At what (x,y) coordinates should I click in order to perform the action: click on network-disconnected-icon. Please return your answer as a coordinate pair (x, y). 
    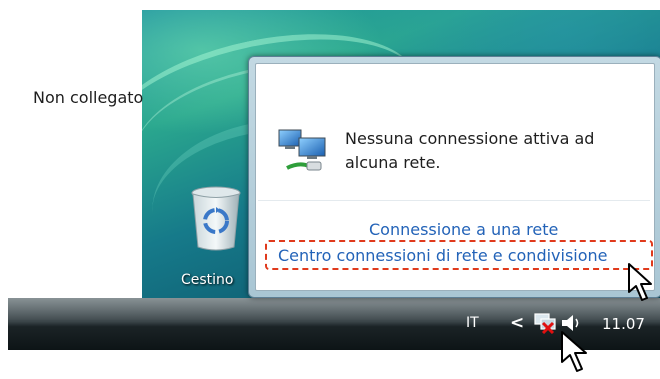
    Looking at the image, I should click on (545, 323).